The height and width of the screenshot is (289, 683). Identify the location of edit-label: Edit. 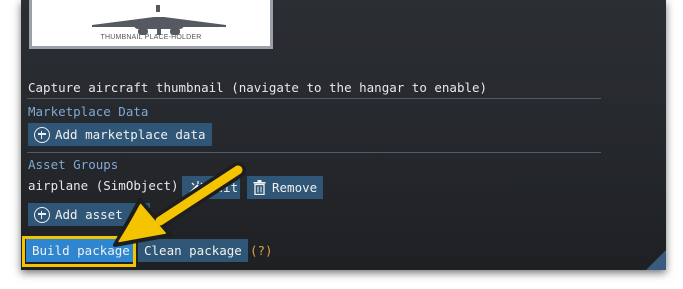
(223, 187).